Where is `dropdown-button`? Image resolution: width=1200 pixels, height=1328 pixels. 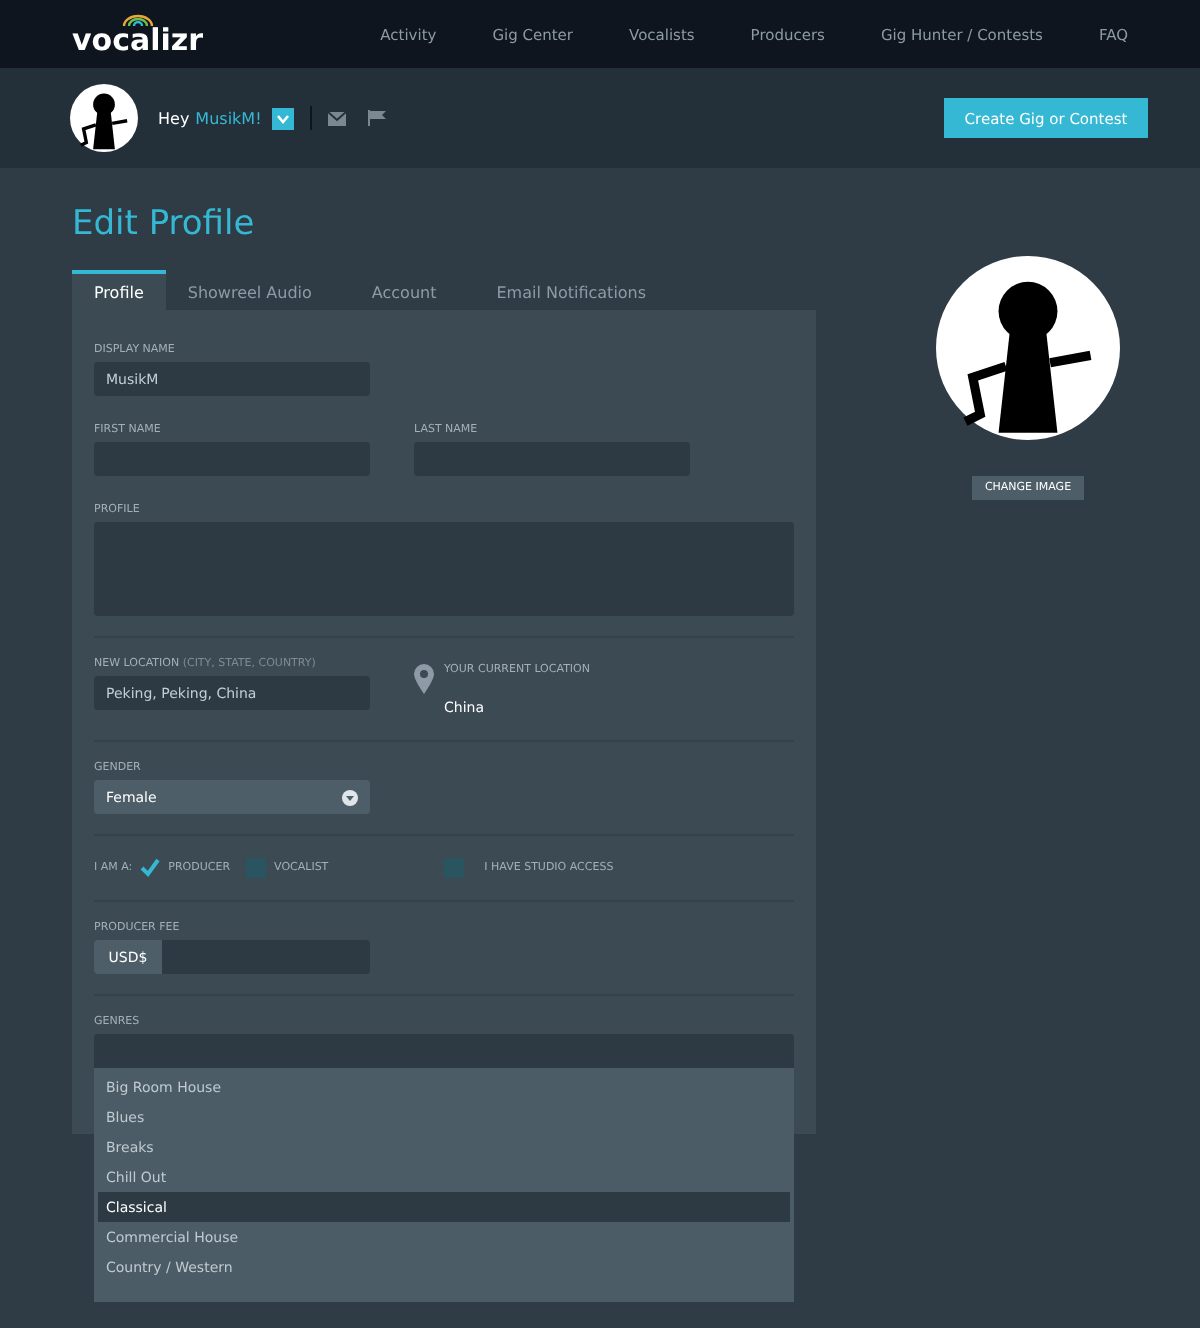
dropdown-button is located at coordinates (282, 118).